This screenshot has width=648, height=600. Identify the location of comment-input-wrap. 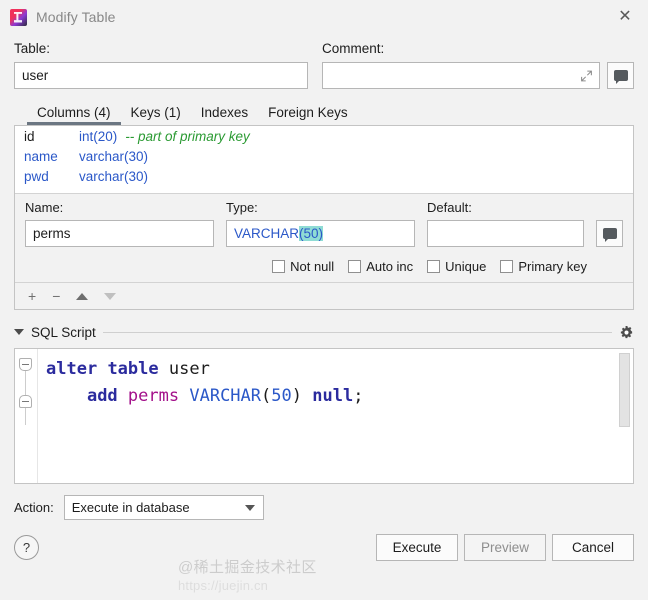
(461, 75).